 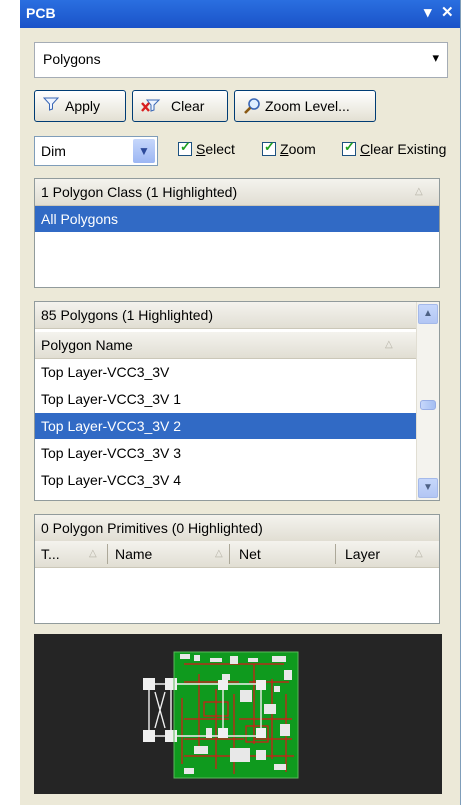 I want to click on column-header-layer: Layer, so click(x=362, y=554).